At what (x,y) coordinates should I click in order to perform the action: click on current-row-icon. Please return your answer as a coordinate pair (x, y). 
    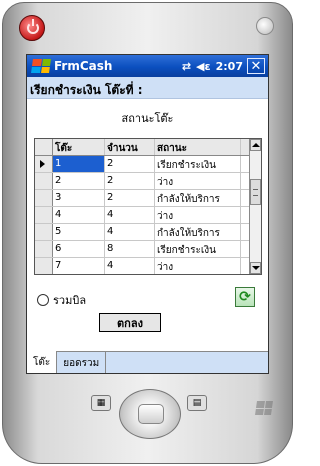
    Looking at the image, I should click on (42, 164).